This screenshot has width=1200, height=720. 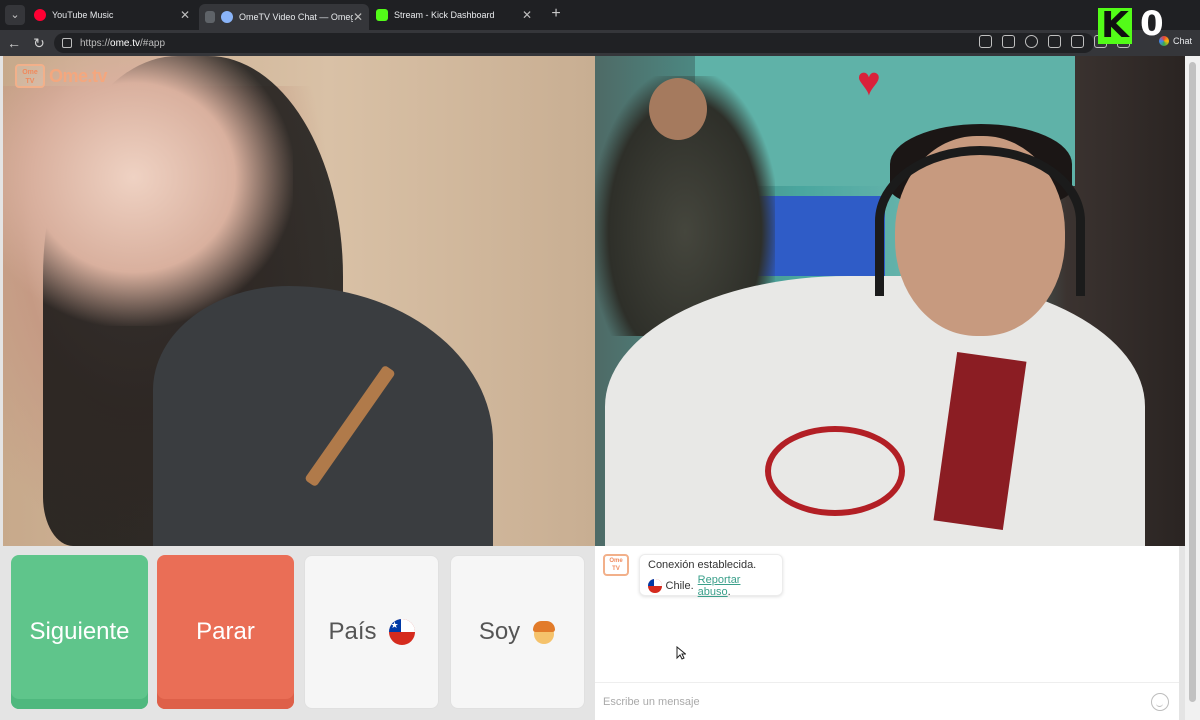 What do you see at coordinates (877, 701) in the screenshot?
I see `message-input` at bounding box center [877, 701].